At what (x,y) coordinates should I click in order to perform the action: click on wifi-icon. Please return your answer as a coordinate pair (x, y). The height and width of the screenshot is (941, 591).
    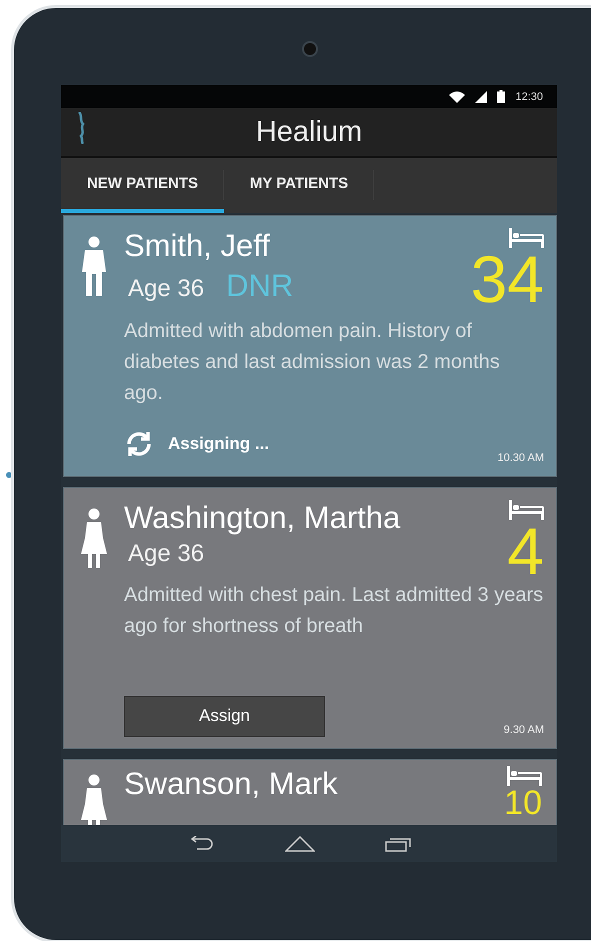
    Looking at the image, I should click on (457, 96).